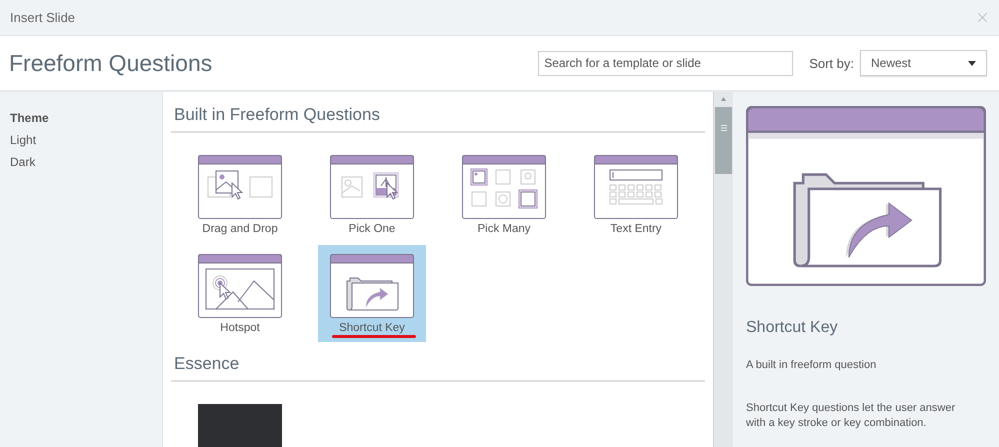 This screenshot has width=999, height=447. I want to click on template-tile: Shortcut Key, so click(372, 293).